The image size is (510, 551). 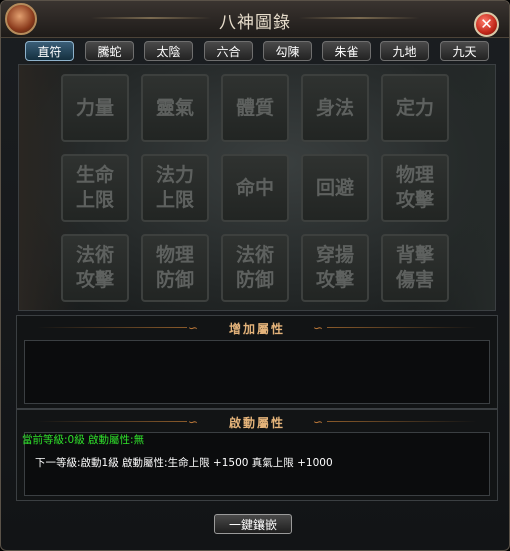 What do you see at coordinates (287, 51) in the screenshot?
I see `tab-gouchen: 勾陳` at bounding box center [287, 51].